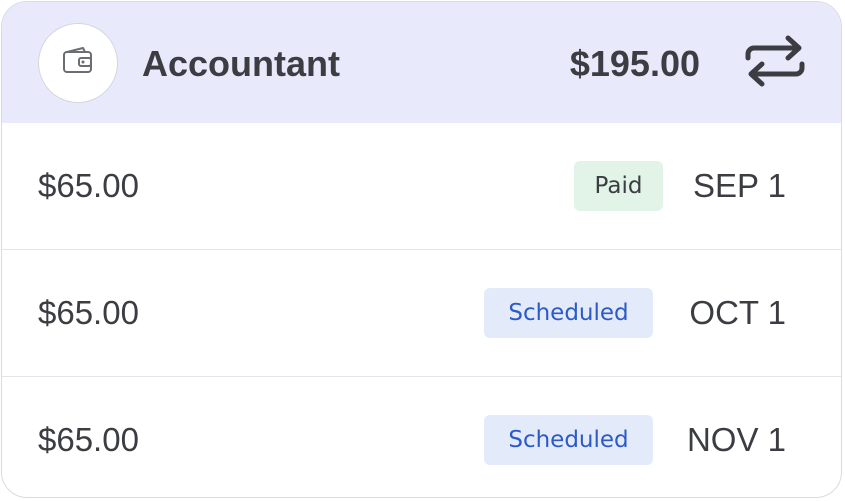 The height and width of the screenshot is (501, 845). I want to click on repeat-button, so click(775, 63).